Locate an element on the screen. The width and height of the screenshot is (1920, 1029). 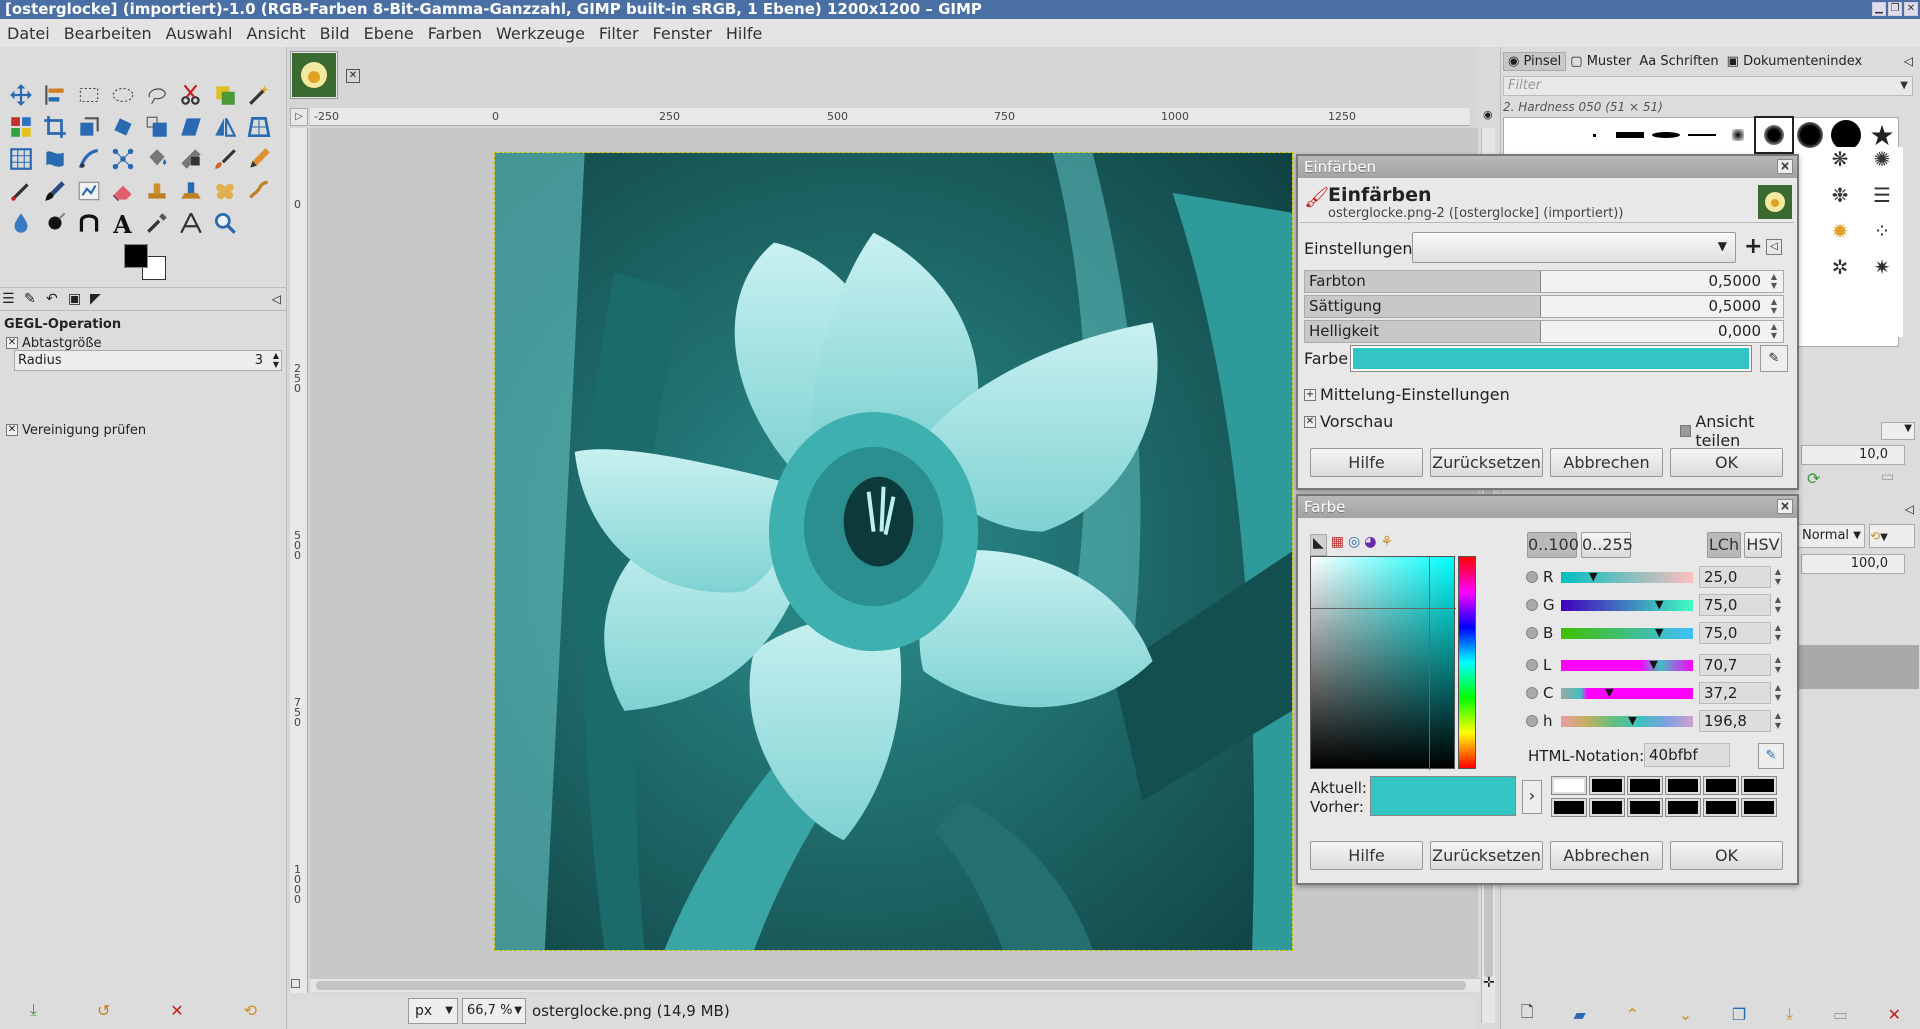
perspective-tool-icon is located at coordinates (259, 127).